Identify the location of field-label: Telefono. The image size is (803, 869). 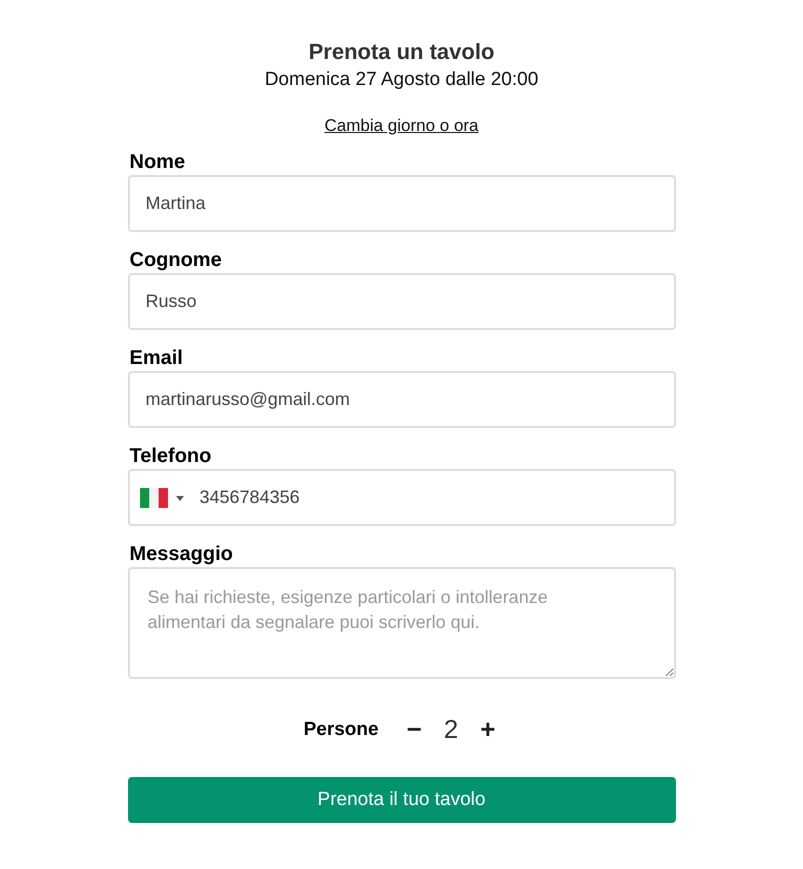
(171, 456).